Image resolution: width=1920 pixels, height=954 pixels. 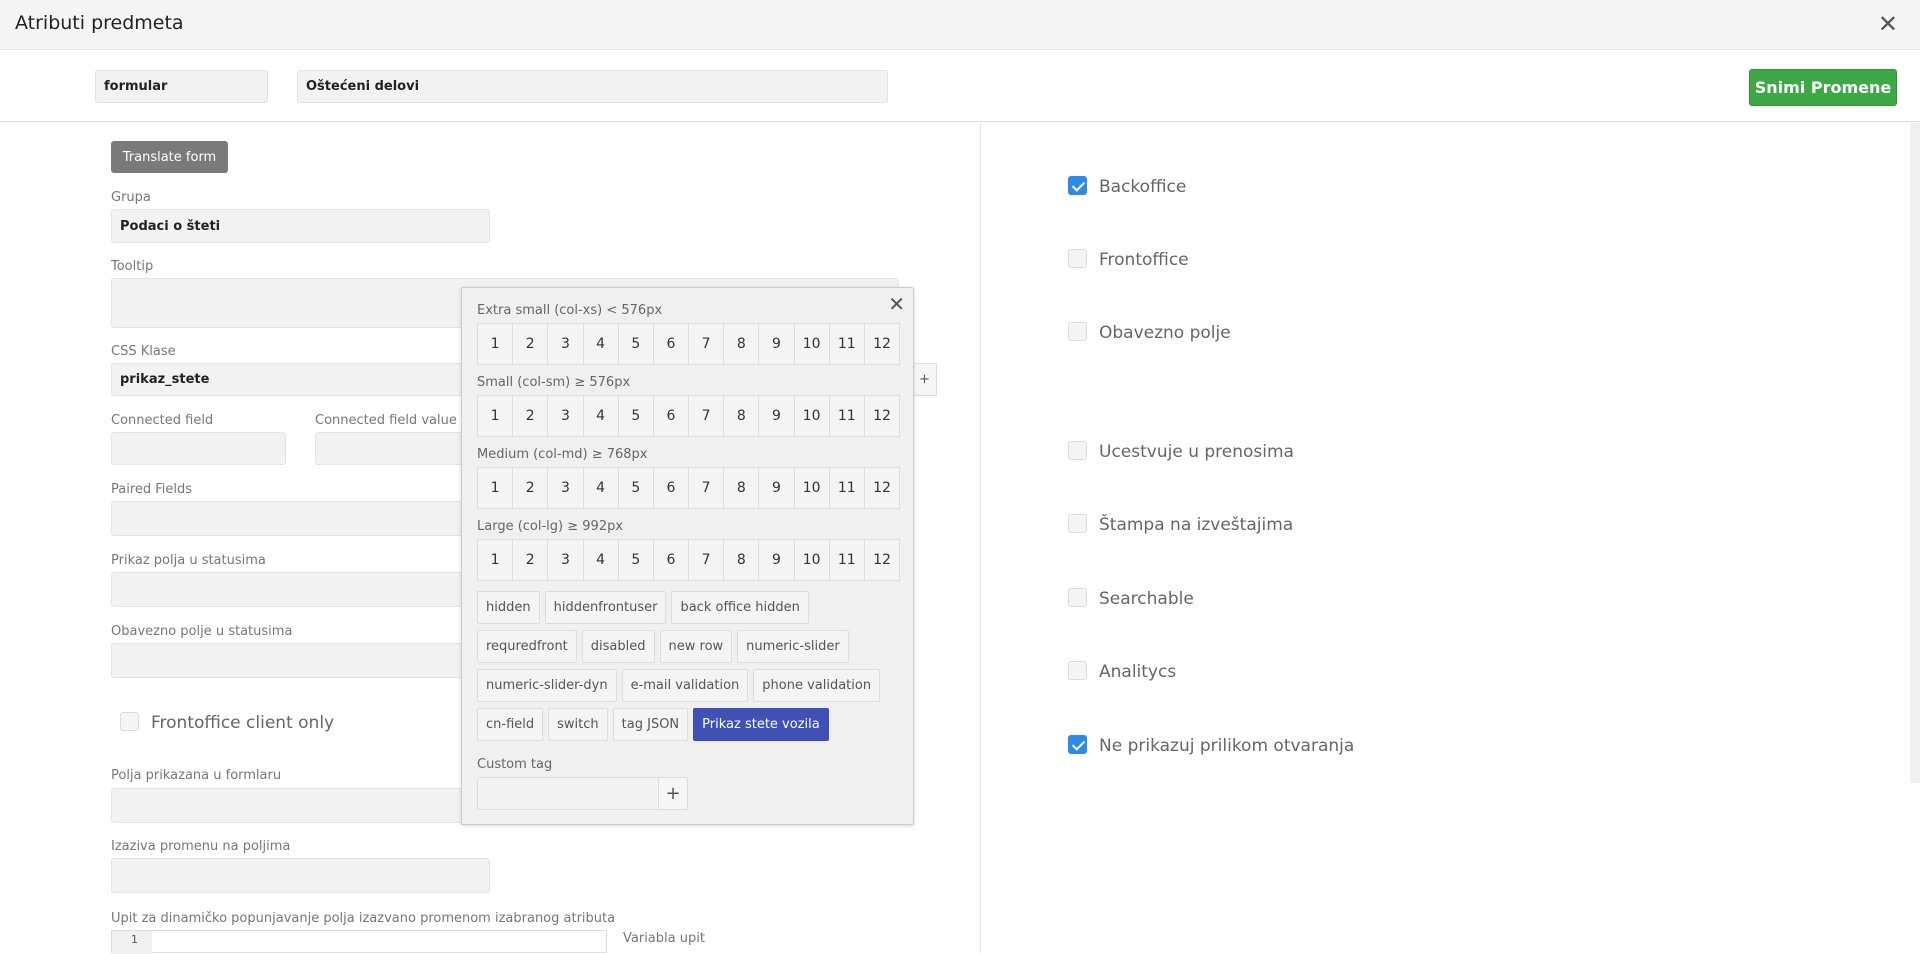 I want to click on xs-col-3-button: 3, so click(x=566, y=344).